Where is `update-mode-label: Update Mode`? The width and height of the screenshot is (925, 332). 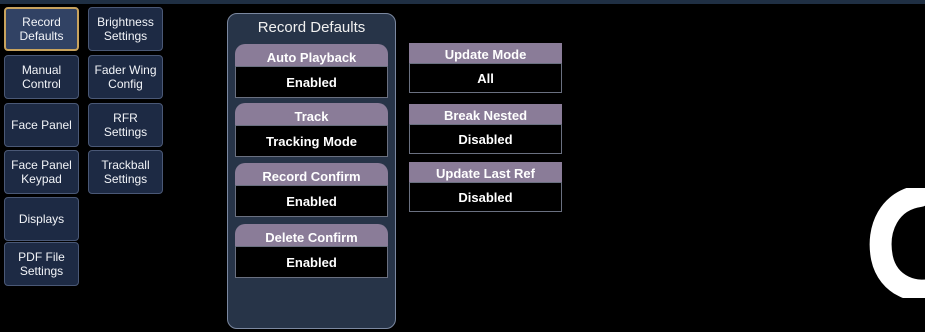
update-mode-label: Update Mode is located at coordinates (485, 54).